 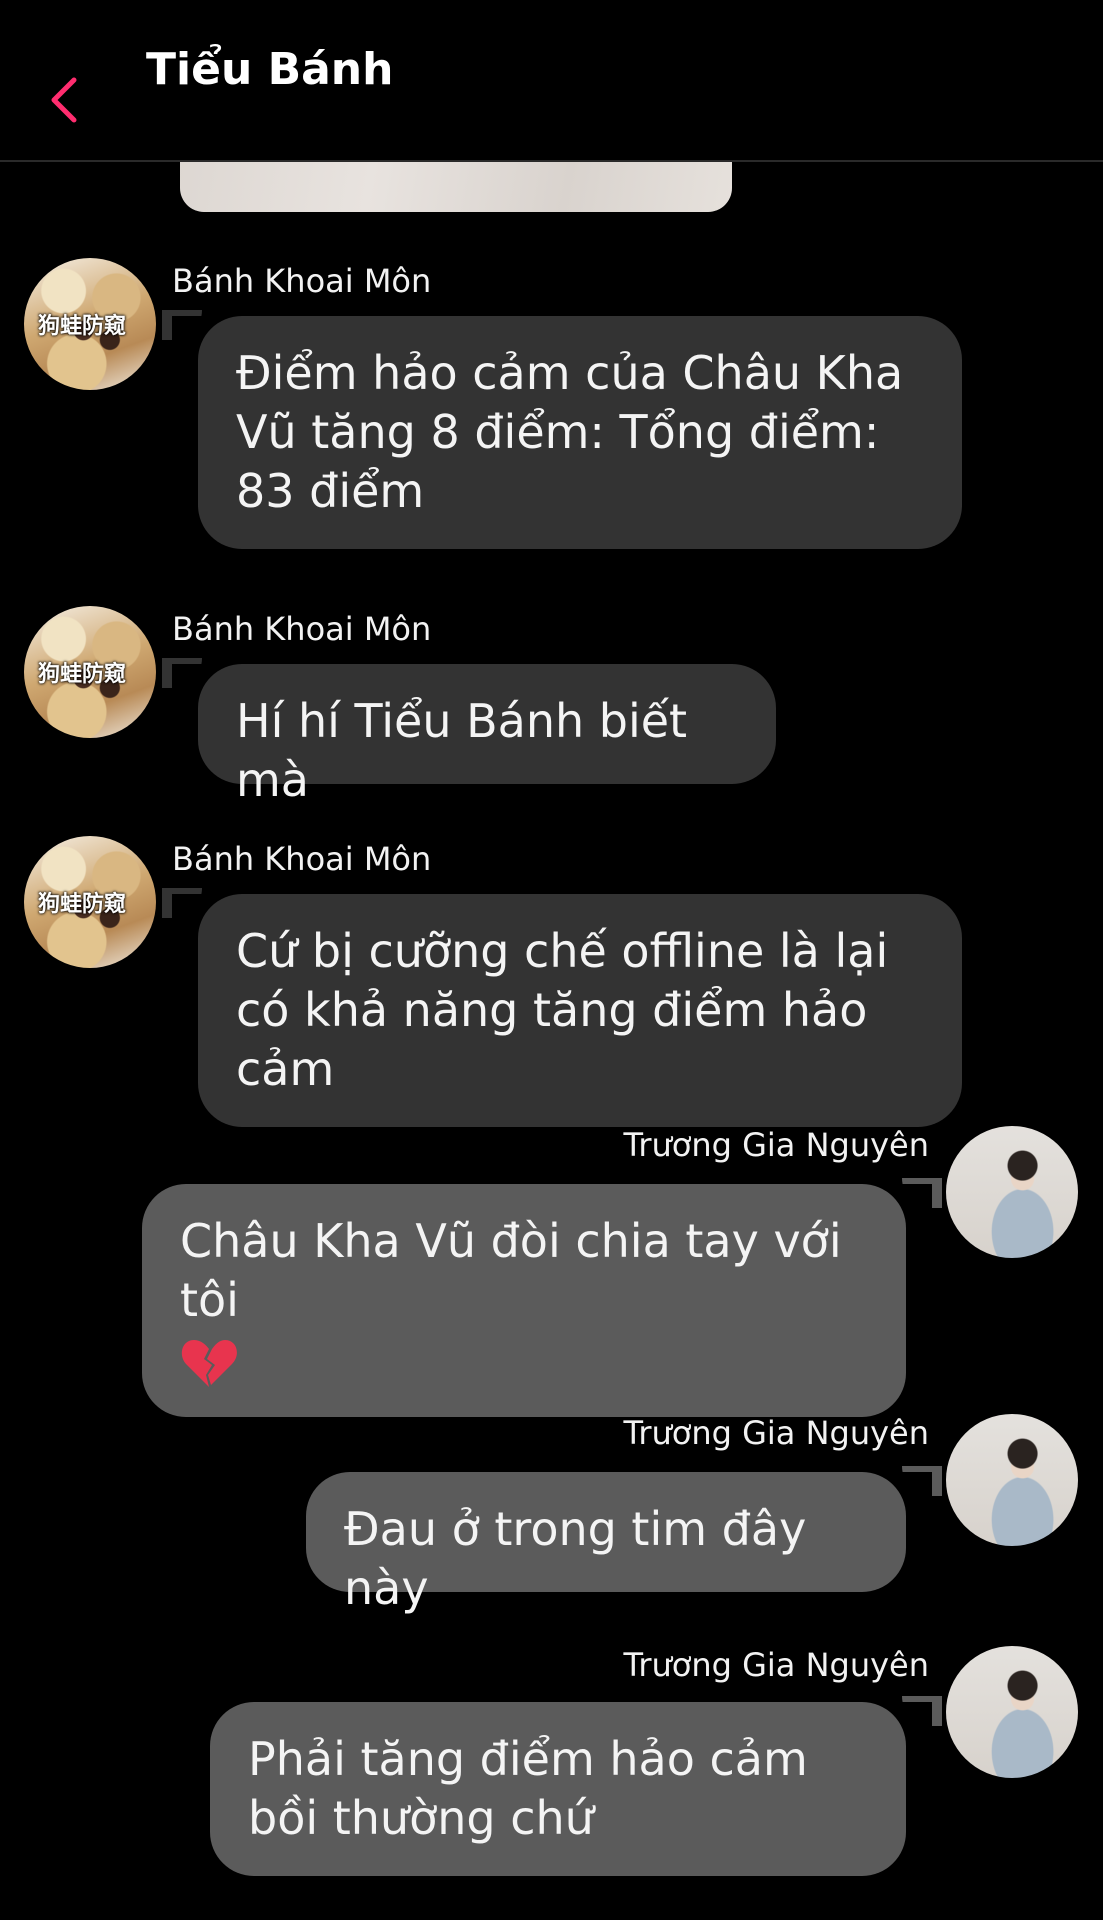 I want to click on chevron-left-icon, so click(x=64, y=100).